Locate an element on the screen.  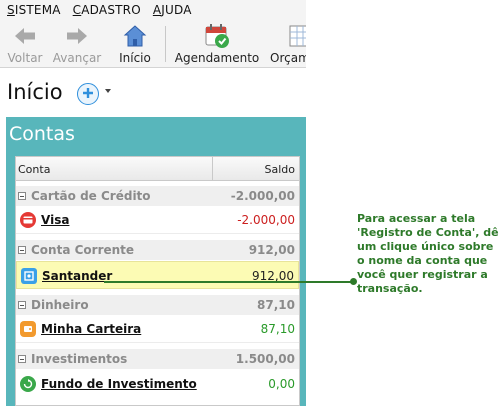
schedule-button: Agendamento is located at coordinates (217, 44).